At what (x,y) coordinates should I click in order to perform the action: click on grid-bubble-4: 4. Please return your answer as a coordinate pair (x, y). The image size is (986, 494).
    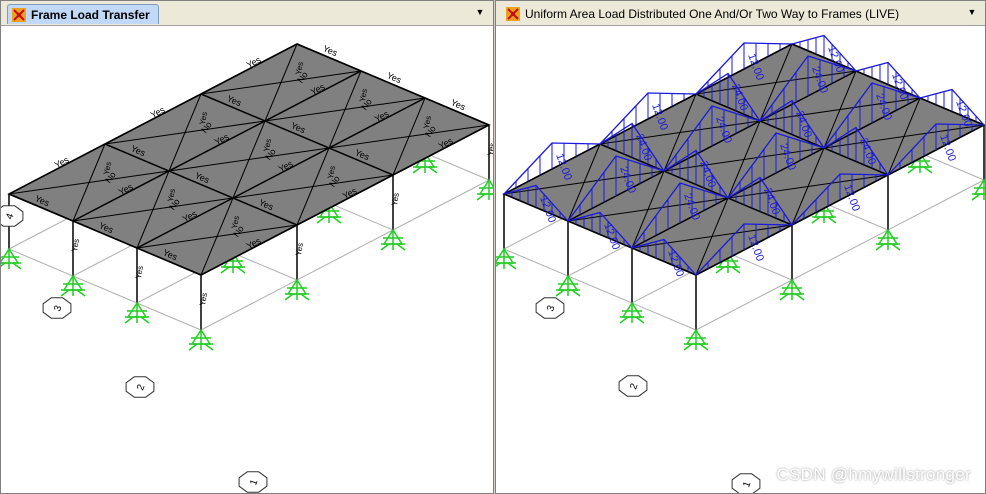
    Looking at the image, I should click on (12, 216).